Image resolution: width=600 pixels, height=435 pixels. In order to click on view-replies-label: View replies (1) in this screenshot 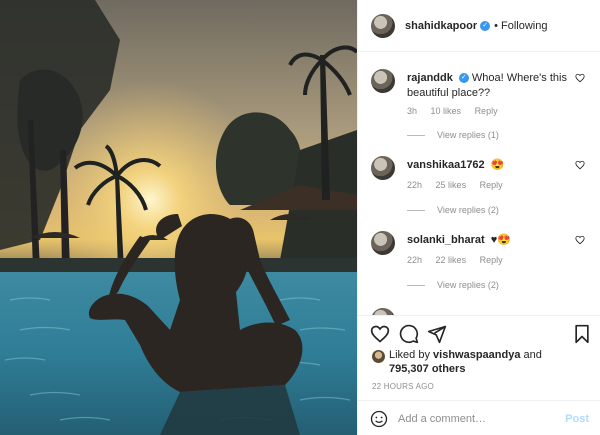, I will do `click(468, 135)`.